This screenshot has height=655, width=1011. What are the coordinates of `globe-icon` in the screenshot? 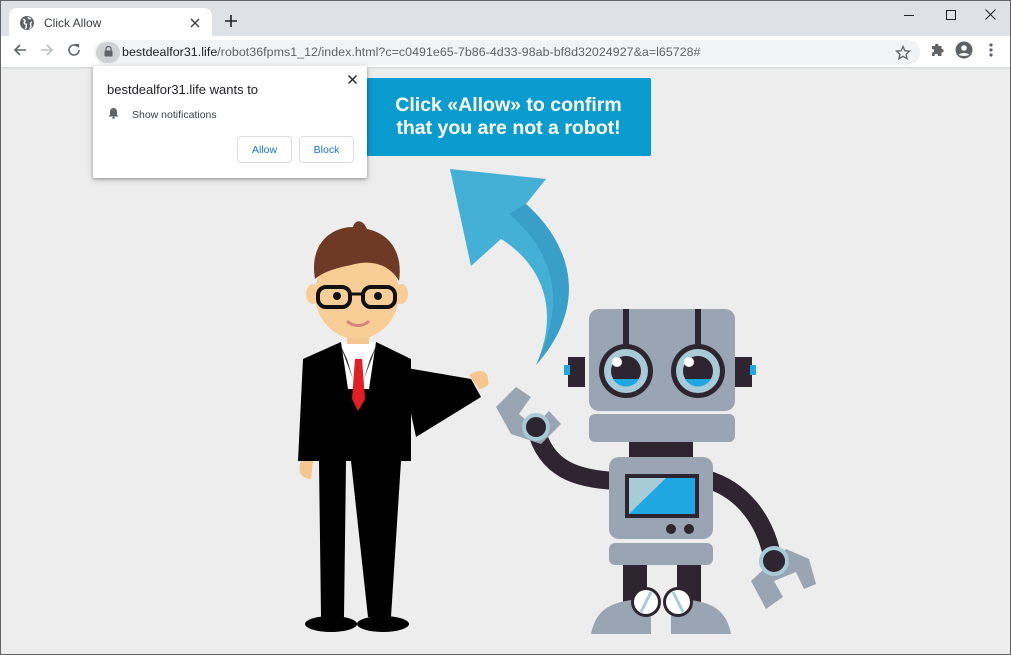 It's located at (27, 23).